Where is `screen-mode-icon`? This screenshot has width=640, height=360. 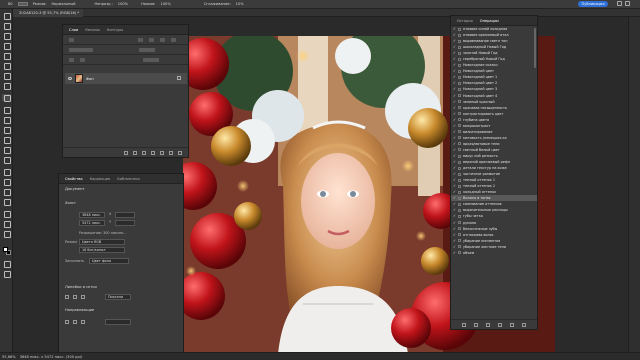
screen-mode-icon is located at coordinates (7, 274).